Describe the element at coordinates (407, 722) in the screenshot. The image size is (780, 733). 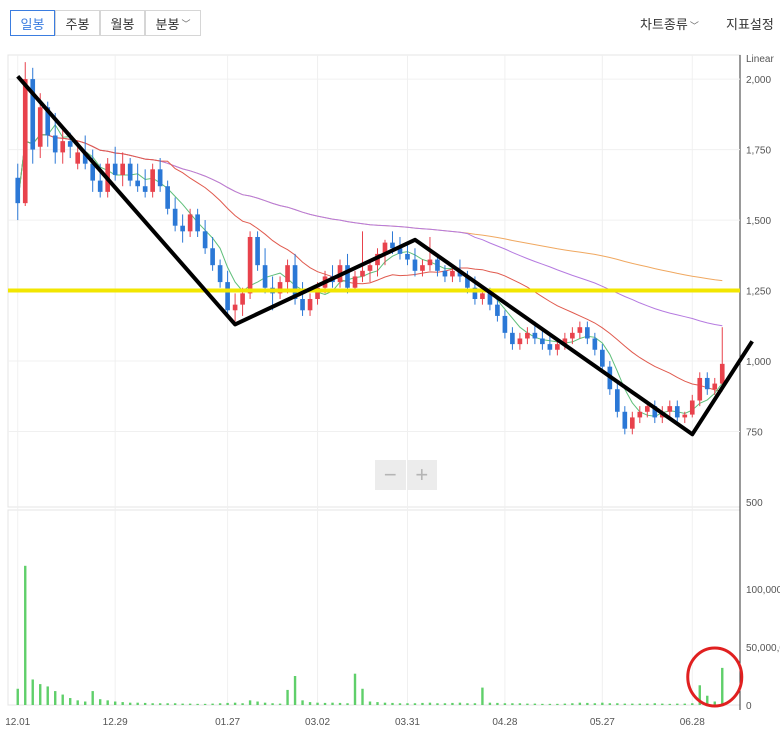
I see `x-tick-label: 03.31` at that location.